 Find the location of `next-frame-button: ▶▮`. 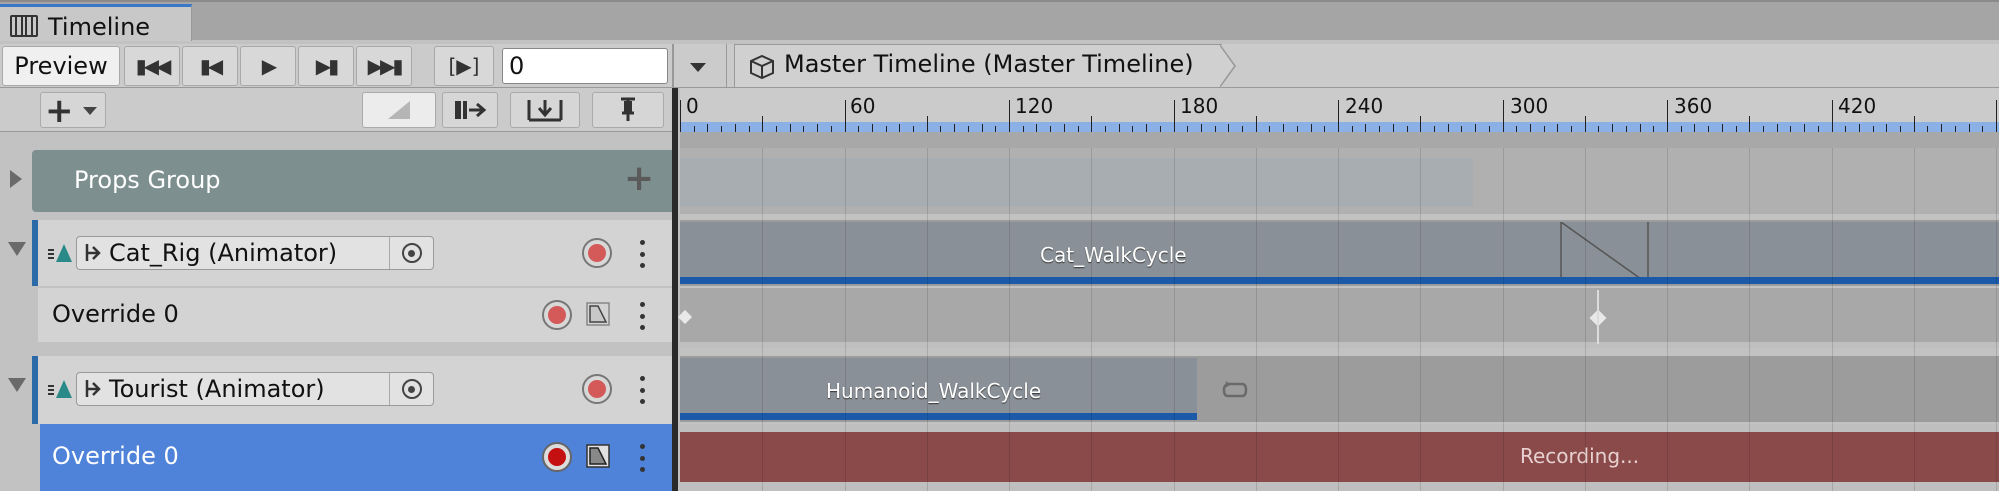

next-frame-button: ▶▮ is located at coordinates (326, 66).